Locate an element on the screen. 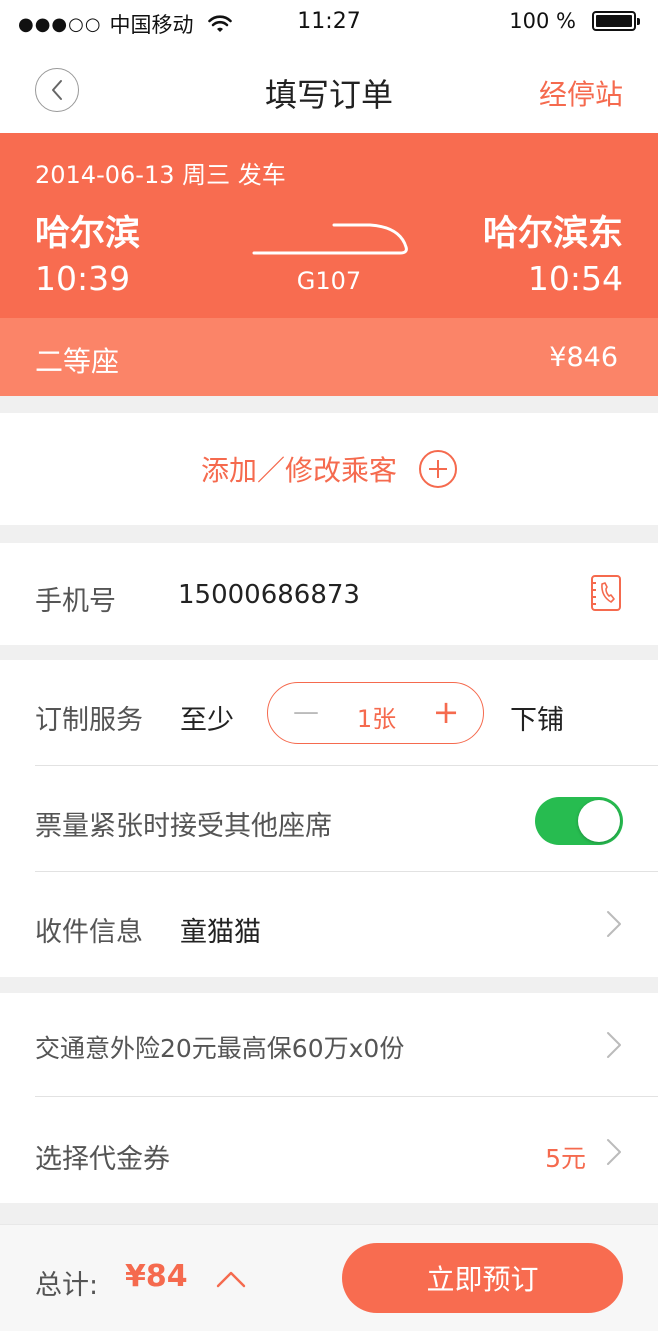 The height and width of the screenshot is (1331, 658). status-right: 100 % is located at coordinates (574, 21).